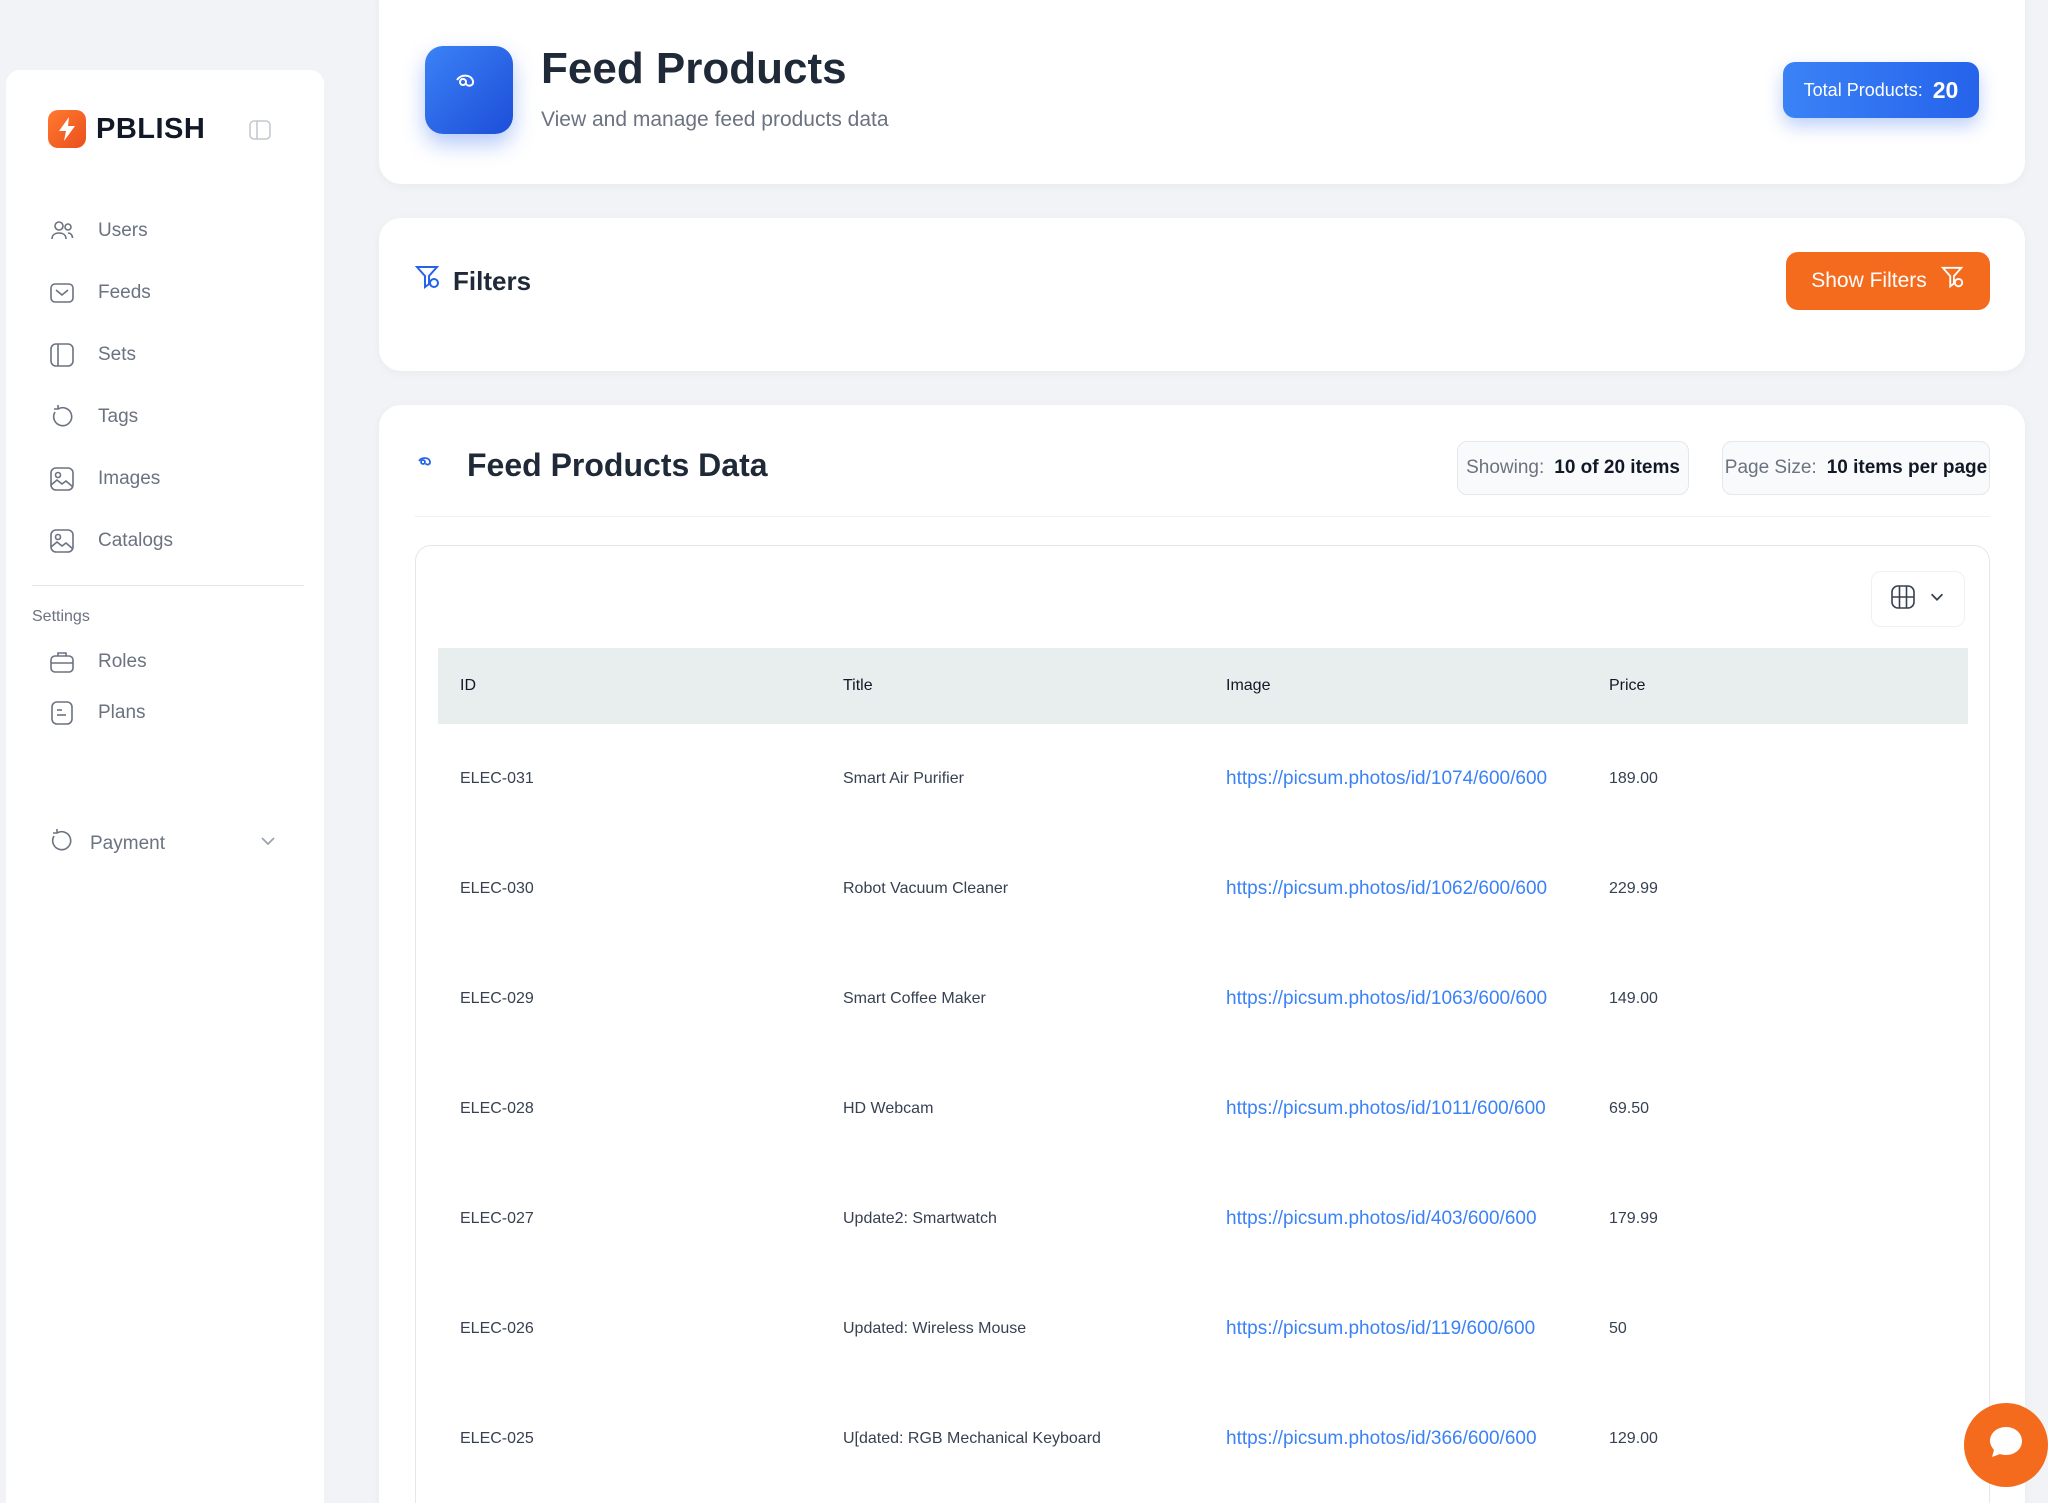 The width and height of the screenshot is (2048, 1503). I want to click on sidebar-item-payment: Payment, so click(163, 844).